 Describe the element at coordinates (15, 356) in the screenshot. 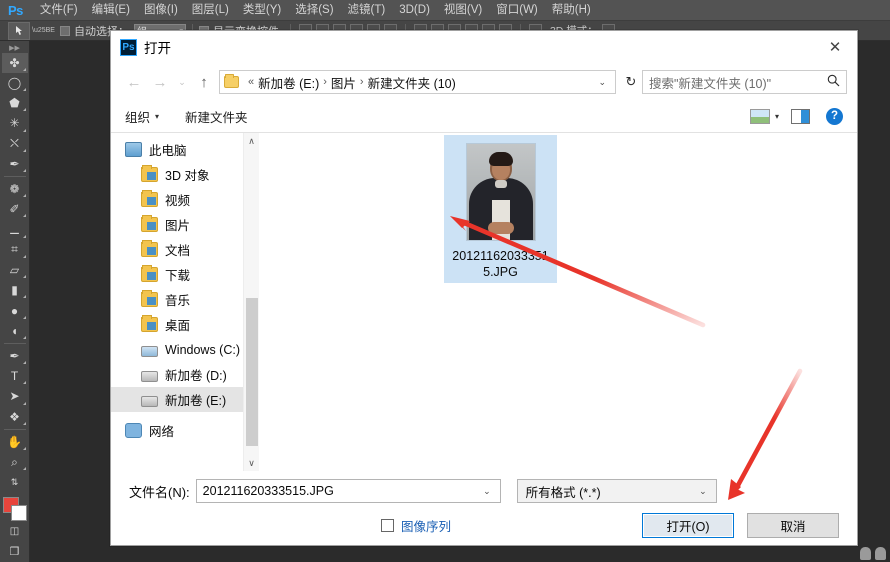

I see `pen-tool-icon: ✒` at that location.